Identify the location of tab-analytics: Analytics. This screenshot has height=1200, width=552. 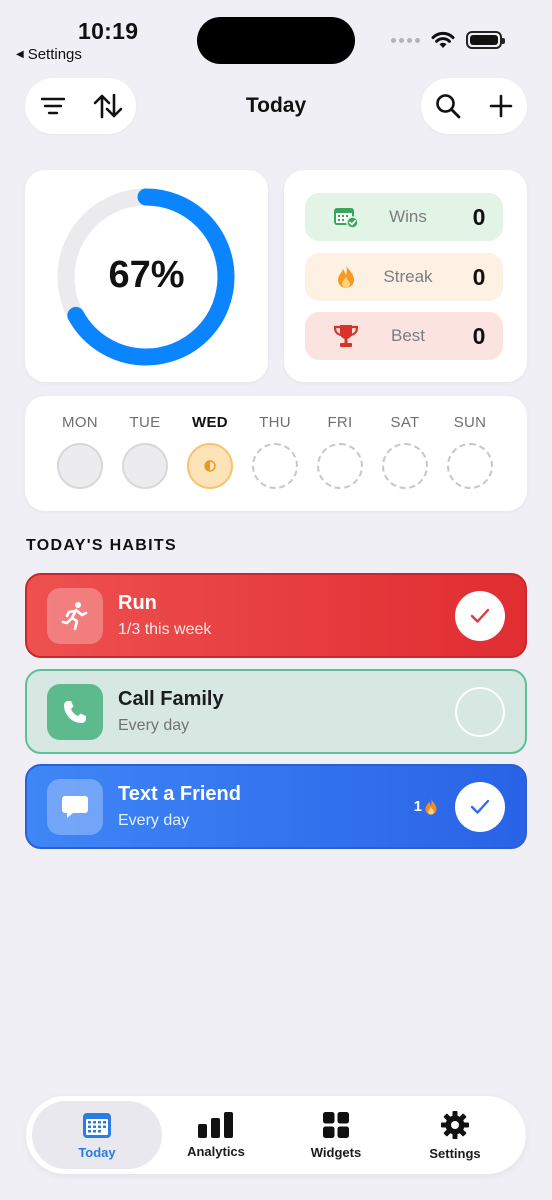
(216, 1135).